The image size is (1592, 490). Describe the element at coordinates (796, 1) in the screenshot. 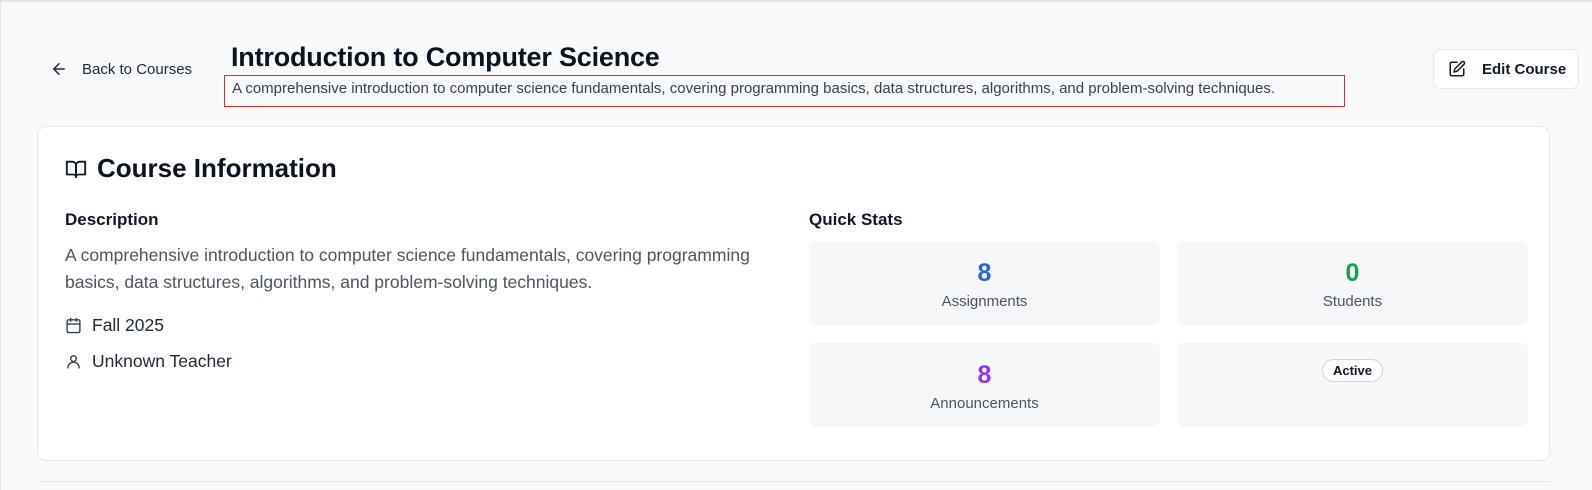

I see `top-border` at that location.